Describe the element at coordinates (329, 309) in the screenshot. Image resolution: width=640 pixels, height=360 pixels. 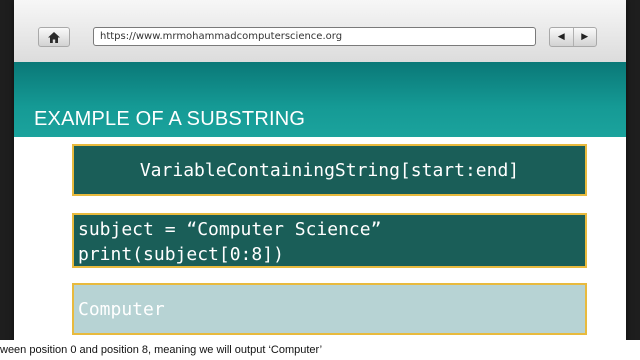
I see `output-box: Computer` at that location.